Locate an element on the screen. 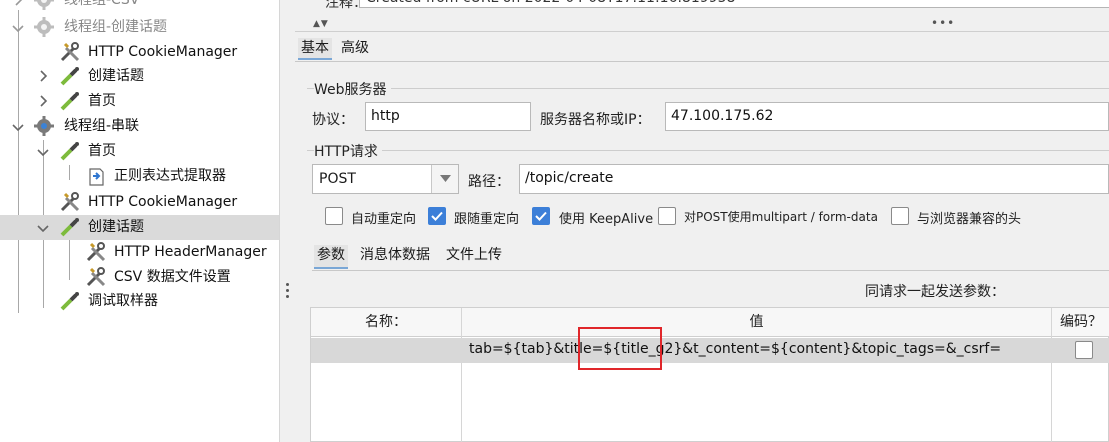 The height and width of the screenshot is (442, 1109). tree-item-create-topic: 创建话题 is located at coordinates (139, 76).